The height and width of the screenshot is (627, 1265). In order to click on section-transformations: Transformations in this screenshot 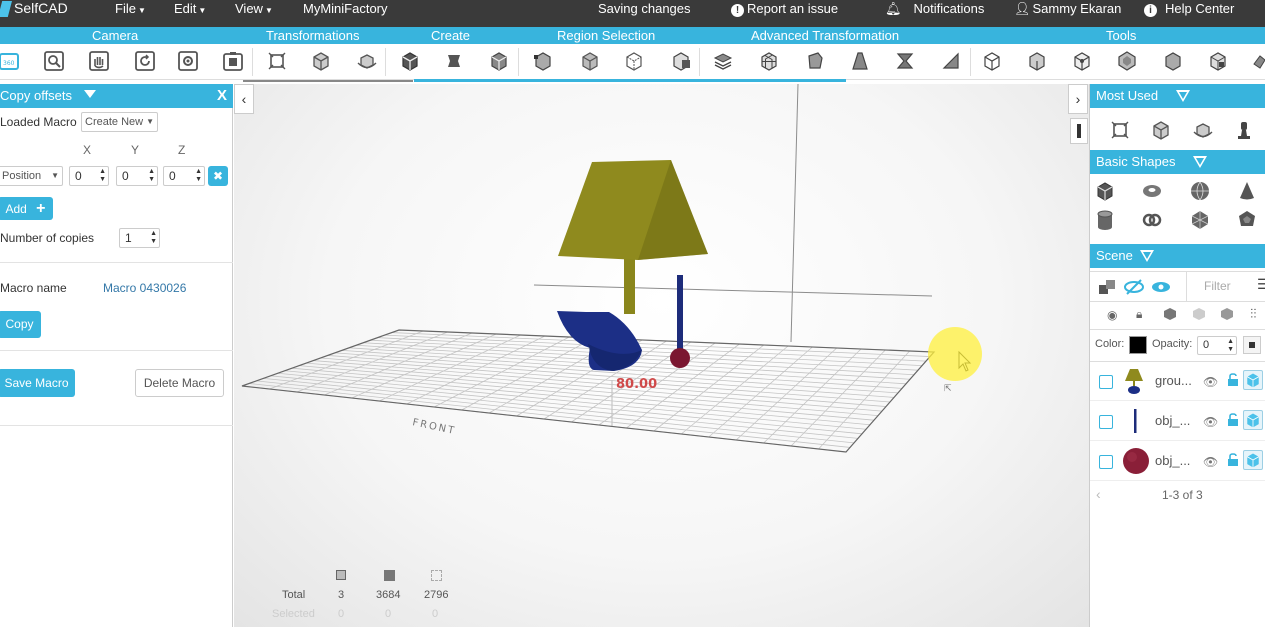, I will do `click(312, 35)`.